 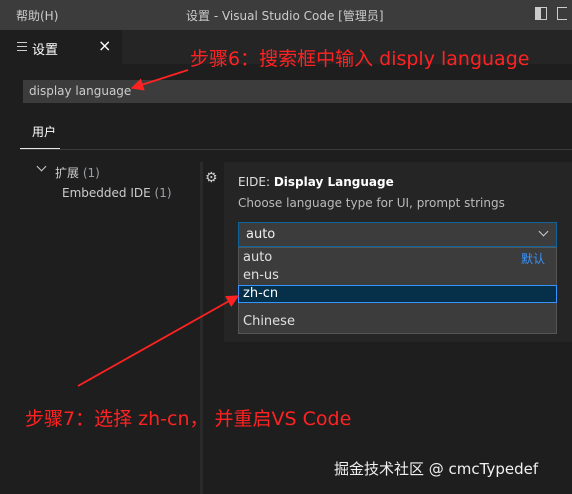 I want to click on annotation-step6: 步骤6：搜索框中输入 disply language, so click(x=360, y=59).